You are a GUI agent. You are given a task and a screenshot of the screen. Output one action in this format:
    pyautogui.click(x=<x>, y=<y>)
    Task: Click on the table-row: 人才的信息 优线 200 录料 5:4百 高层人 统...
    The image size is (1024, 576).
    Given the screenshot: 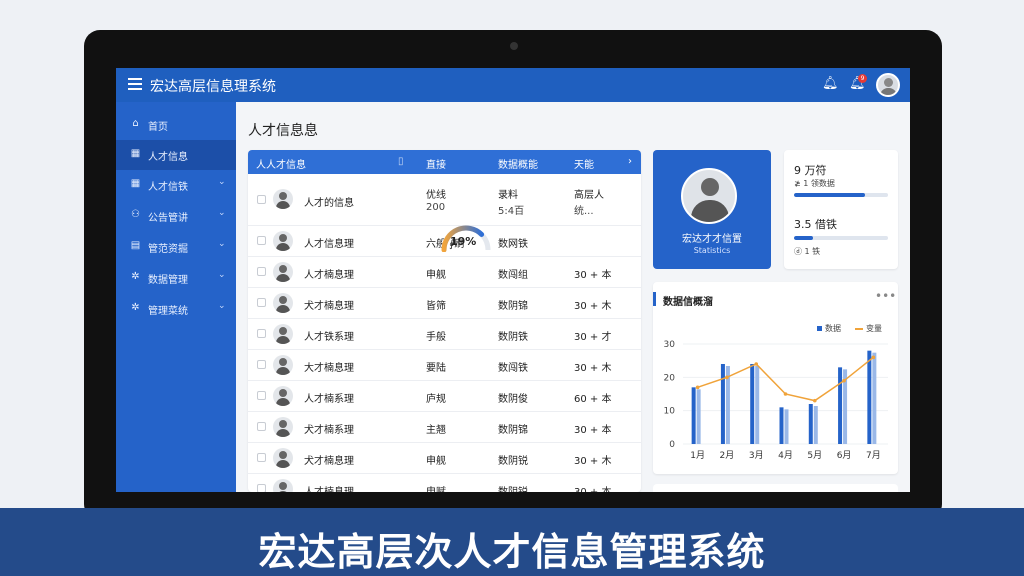 What is the action you would take?
    pyautogui.click(x=444, y=200)
    